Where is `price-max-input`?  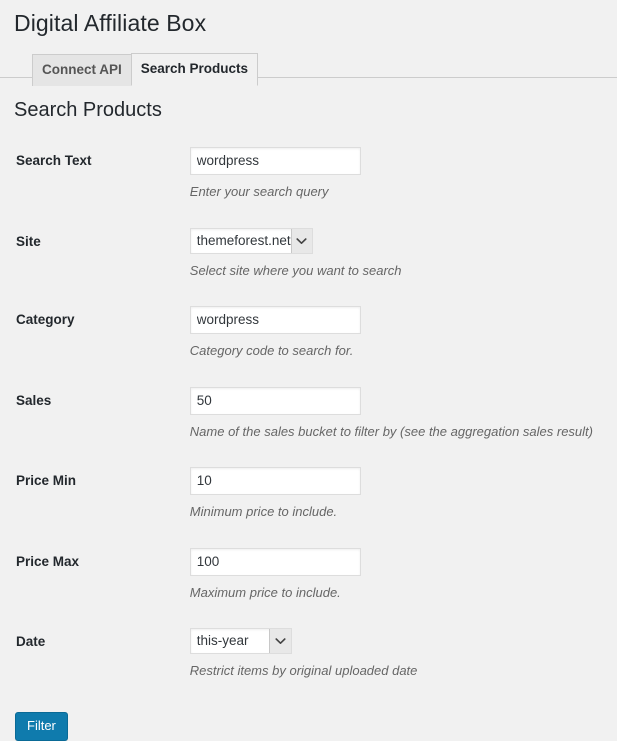
price-max-input is located at coordinates (275, 561).